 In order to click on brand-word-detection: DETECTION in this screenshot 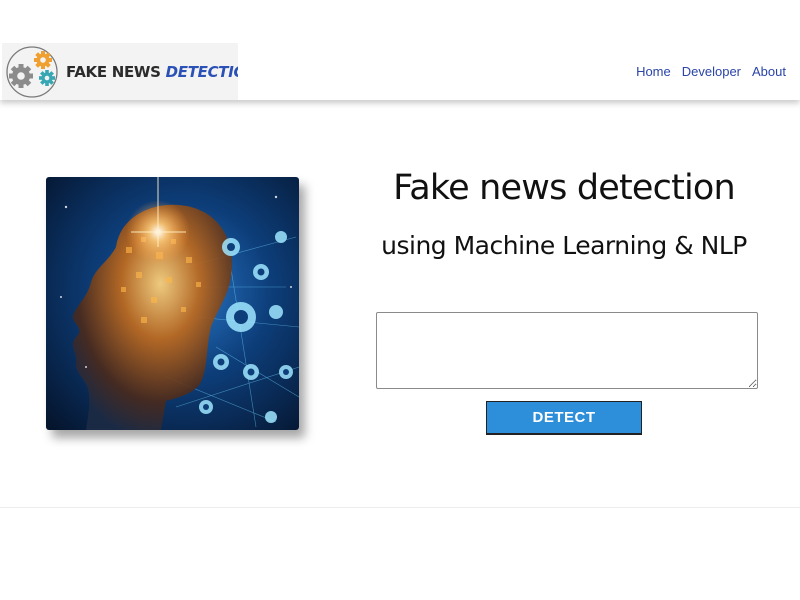, I will do `click(201, 72)`.